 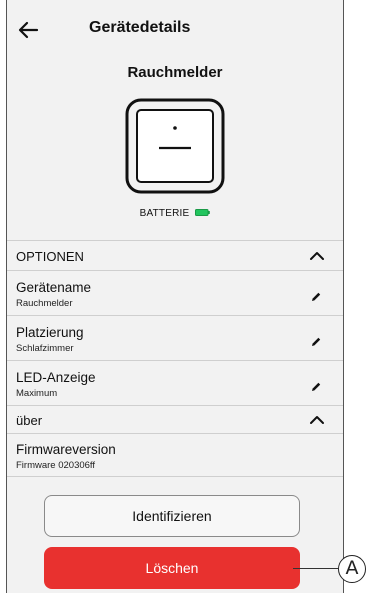 What do you see at coordinates (175, 254) in the screenshot?
I see `options-section-header: OPTIONEN` at bounding box center [175, 254].